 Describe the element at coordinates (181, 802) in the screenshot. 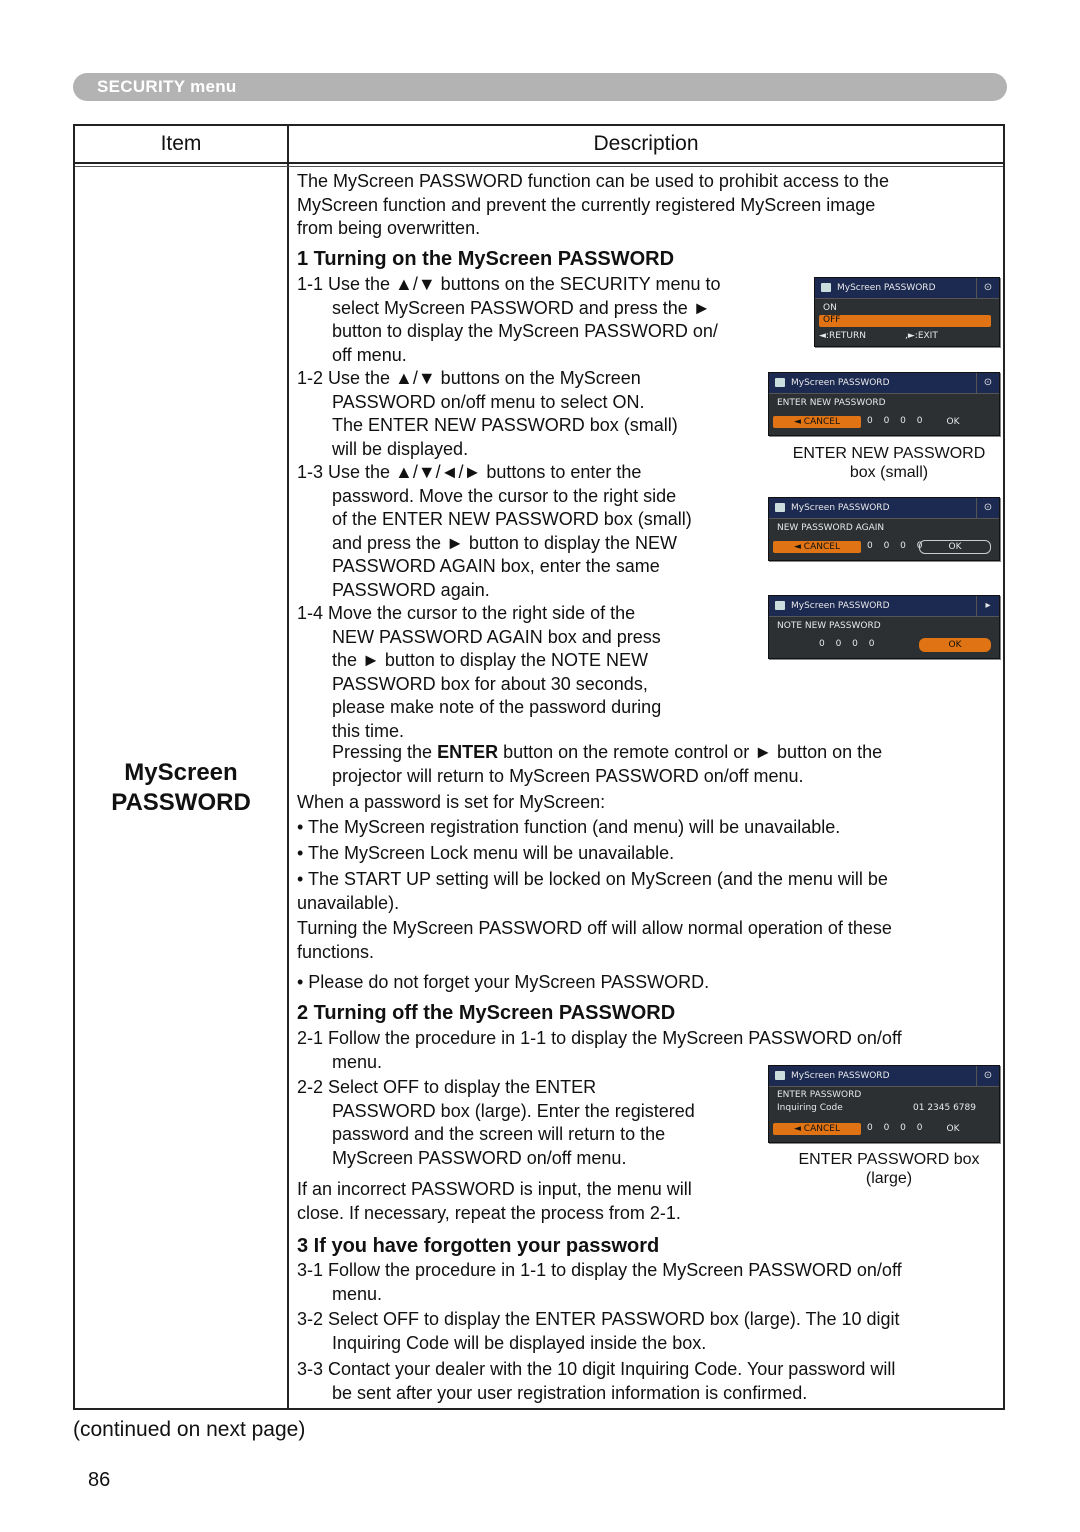

I see `item-name-line: PASSWORD` at that location.